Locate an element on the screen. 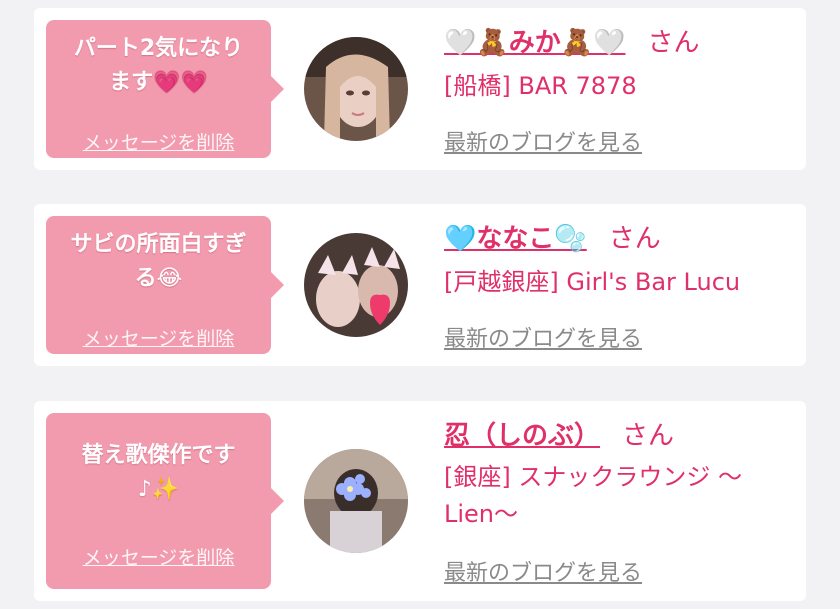 This screenshot has height=609, width=840. sender-name-line: 🤍🧸みか🧸🤍 さん is located at coordinates (572, 40).